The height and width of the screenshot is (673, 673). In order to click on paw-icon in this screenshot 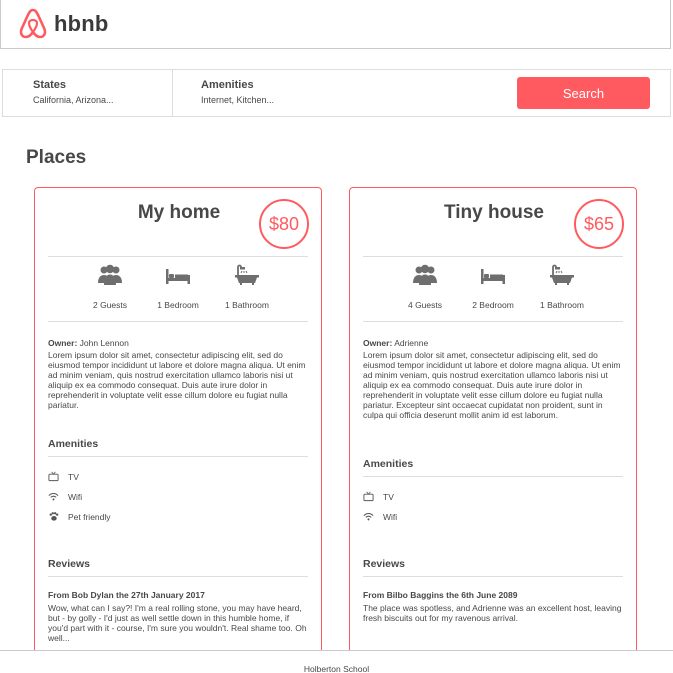, I will do `click(54, 516)`.